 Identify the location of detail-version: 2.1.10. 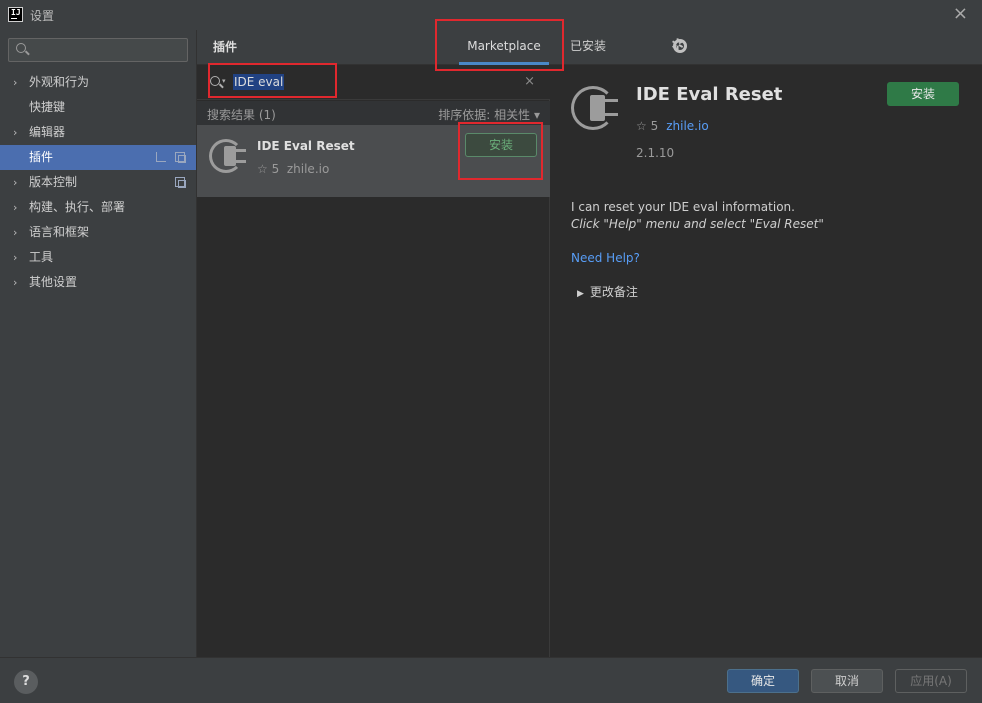
(655, 153).